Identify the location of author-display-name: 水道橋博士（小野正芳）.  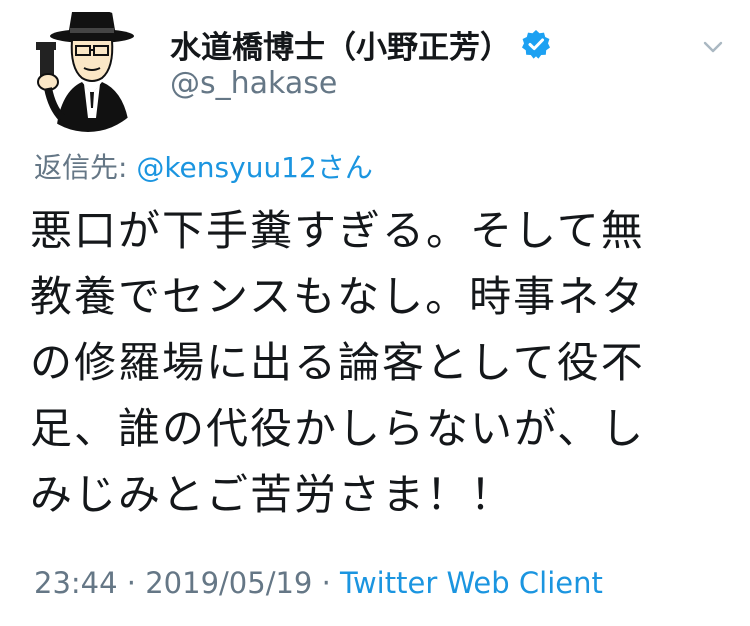
(340, 44).